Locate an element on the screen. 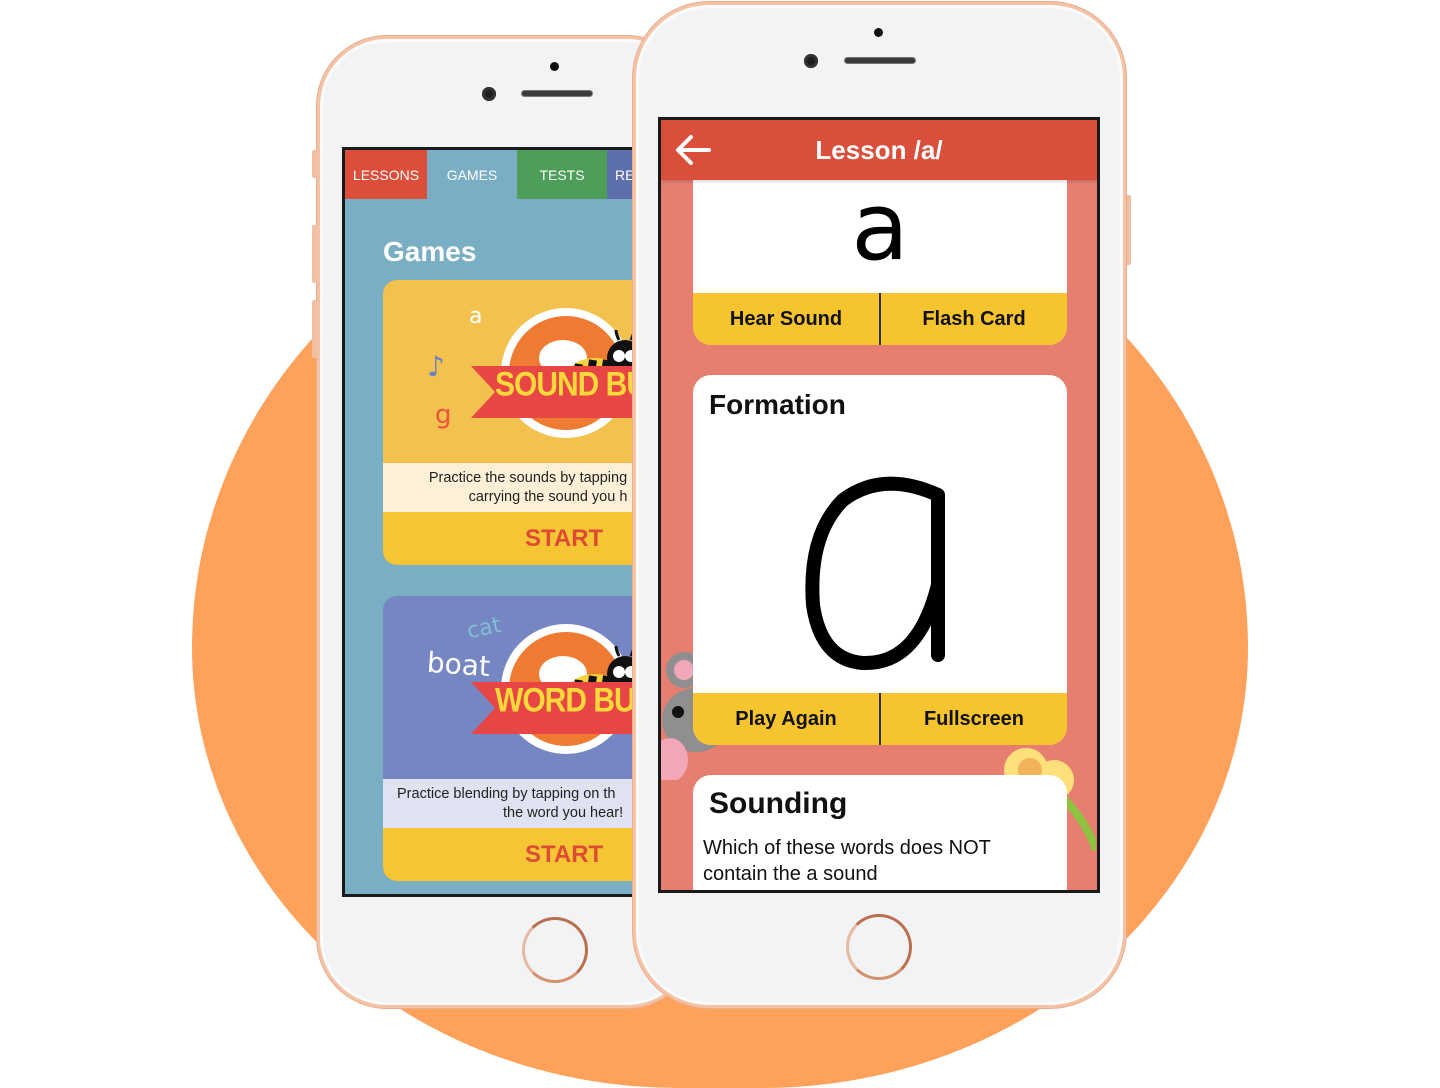 This screenshot has width=1440, height=1088. page-title: Games is located at coordinates (430, 251).